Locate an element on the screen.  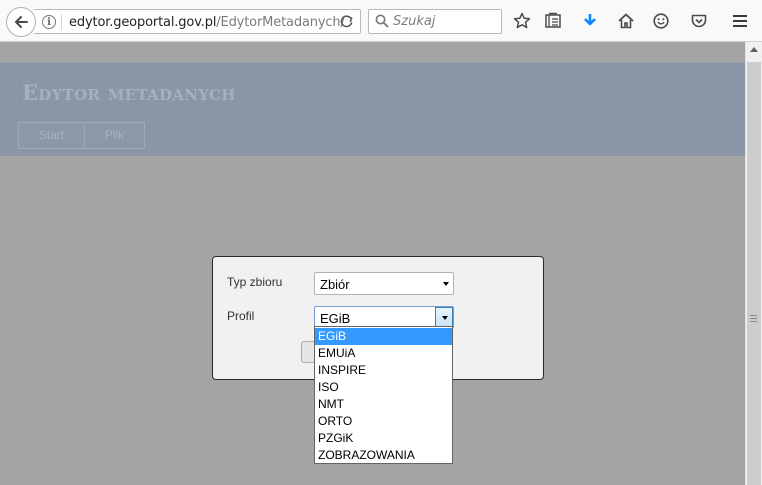
profile-option: PZGiK is located at coordinates (383, 438).